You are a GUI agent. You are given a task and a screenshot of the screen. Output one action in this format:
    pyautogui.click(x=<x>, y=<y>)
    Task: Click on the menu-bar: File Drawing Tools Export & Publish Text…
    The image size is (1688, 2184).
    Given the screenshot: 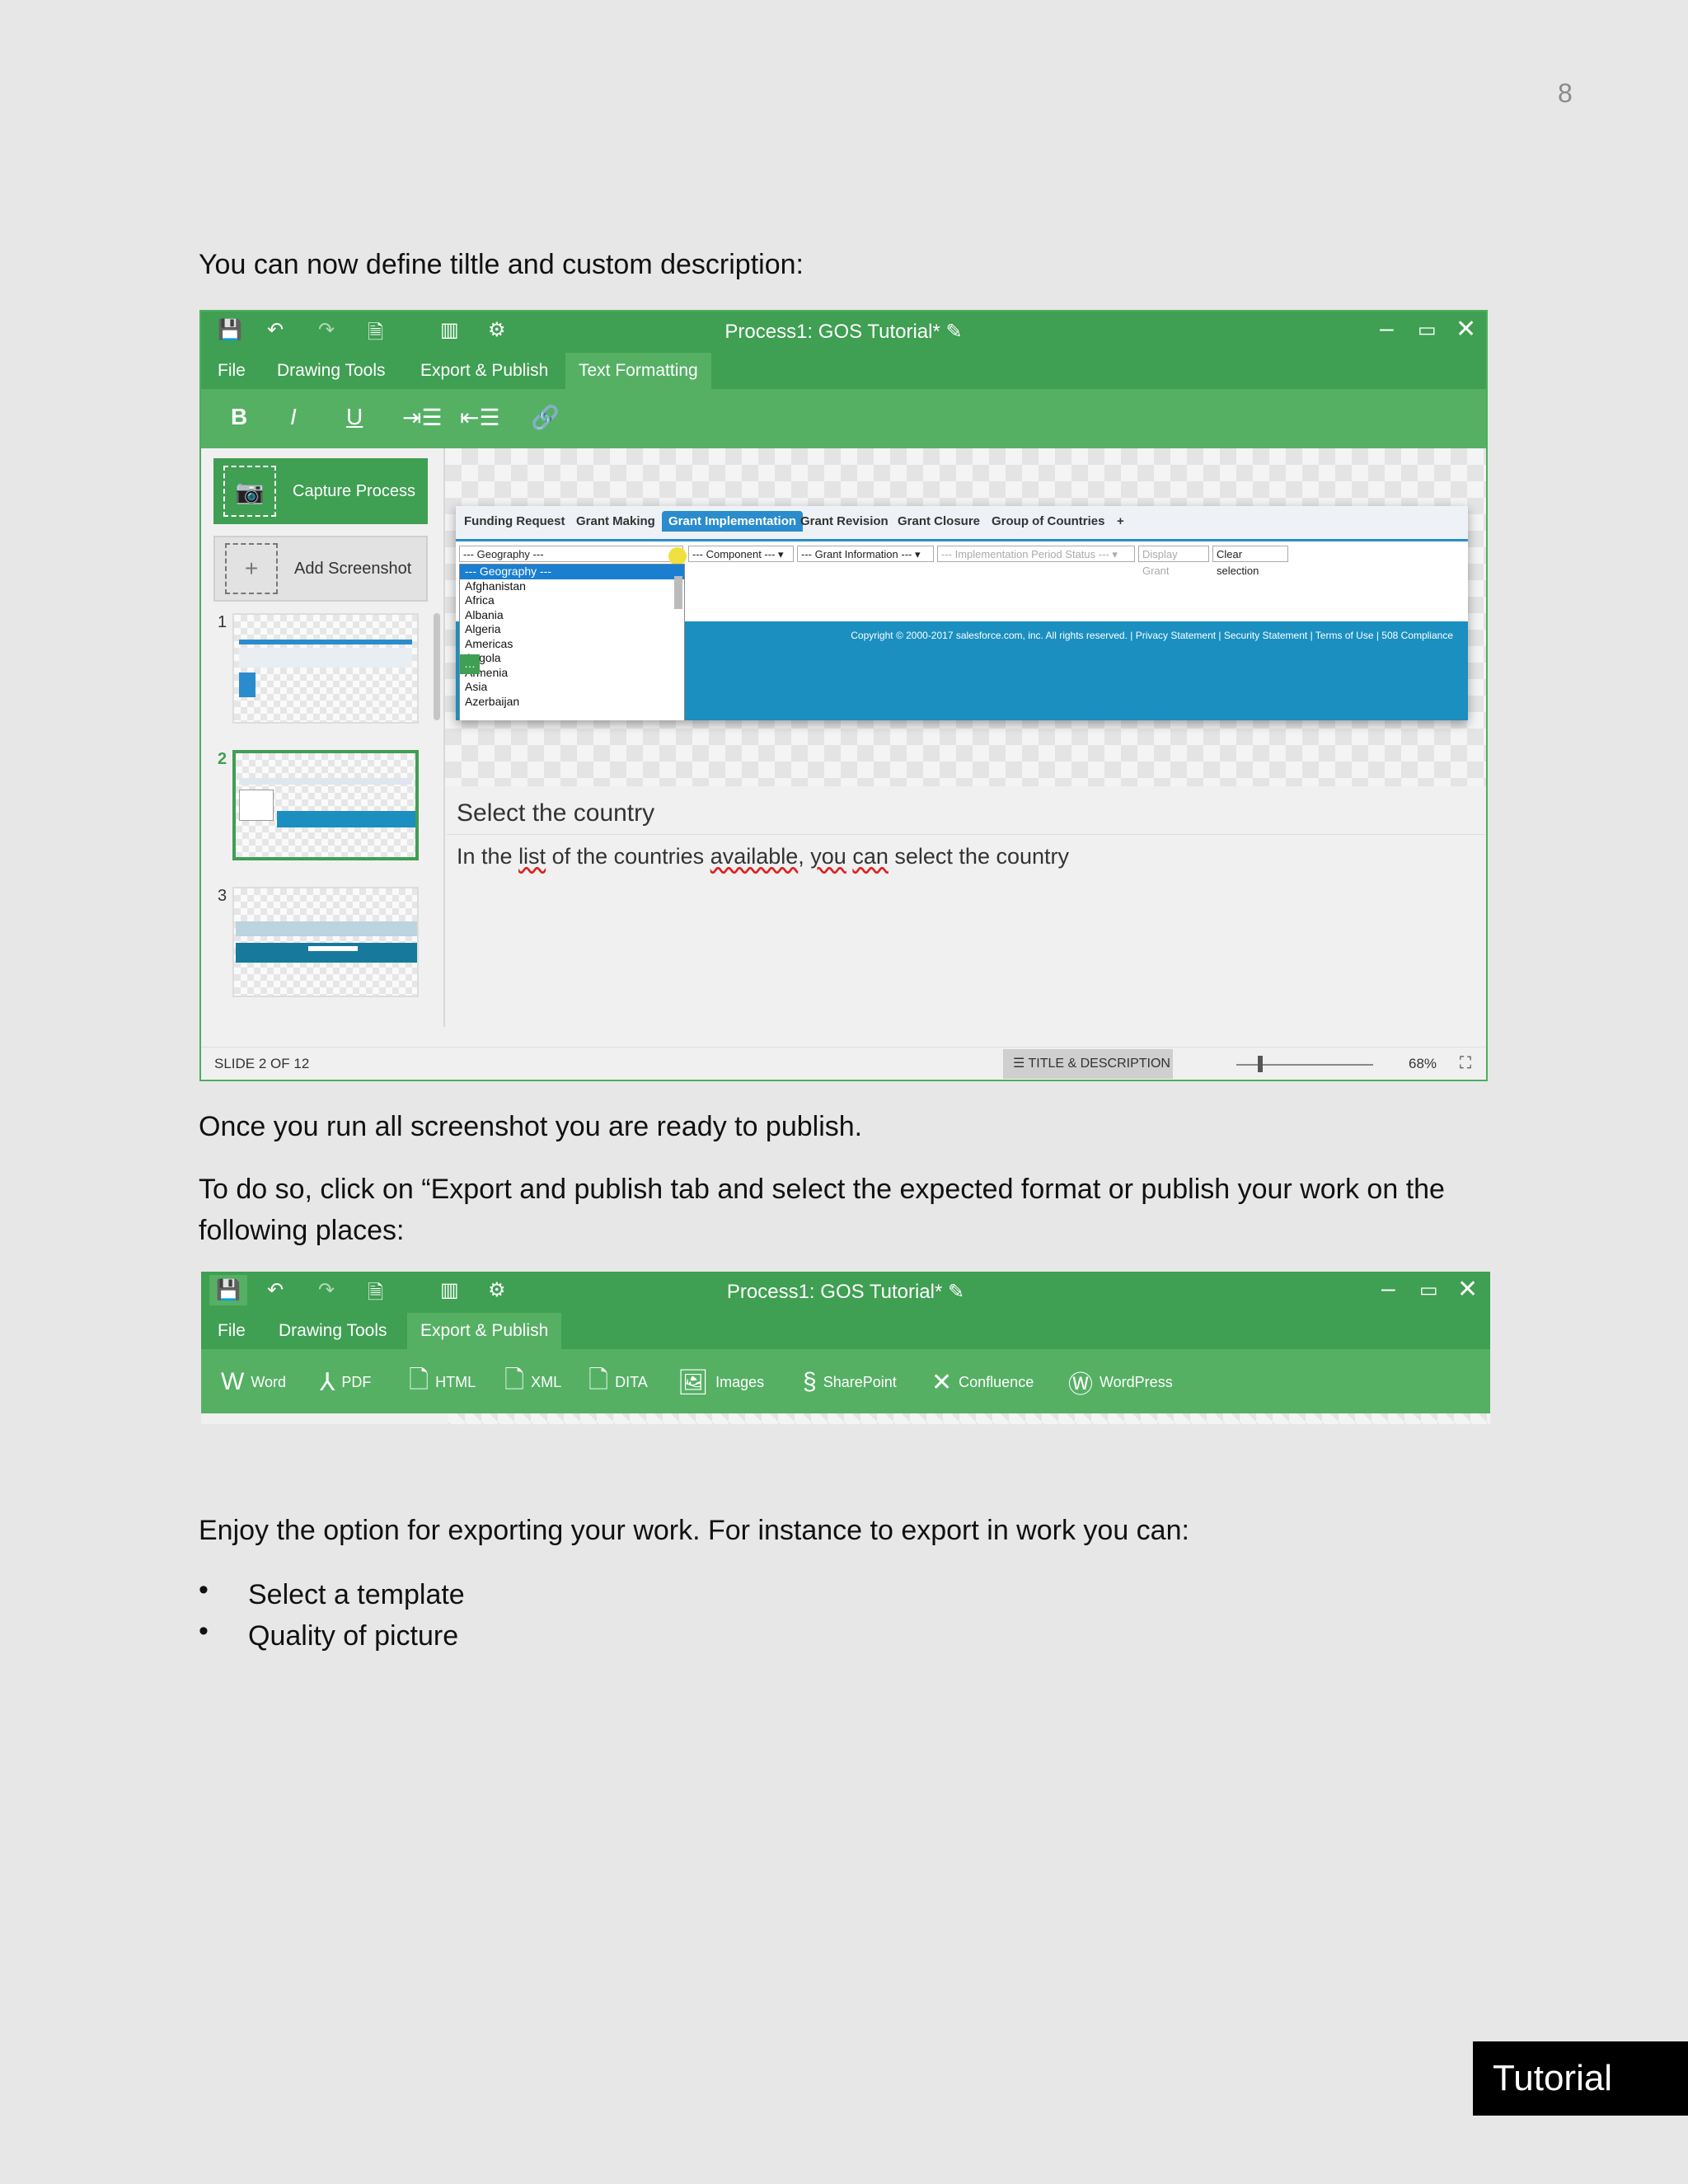 What is the action you would take?
    pyautogui.click(x=844, y=371)
    